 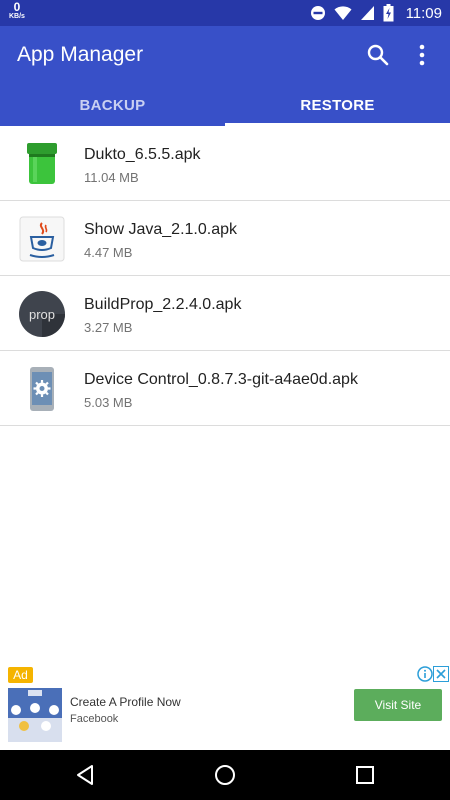 I want to click on status-bar: 0 KB/s 11:09, so click(x=225, y=13).